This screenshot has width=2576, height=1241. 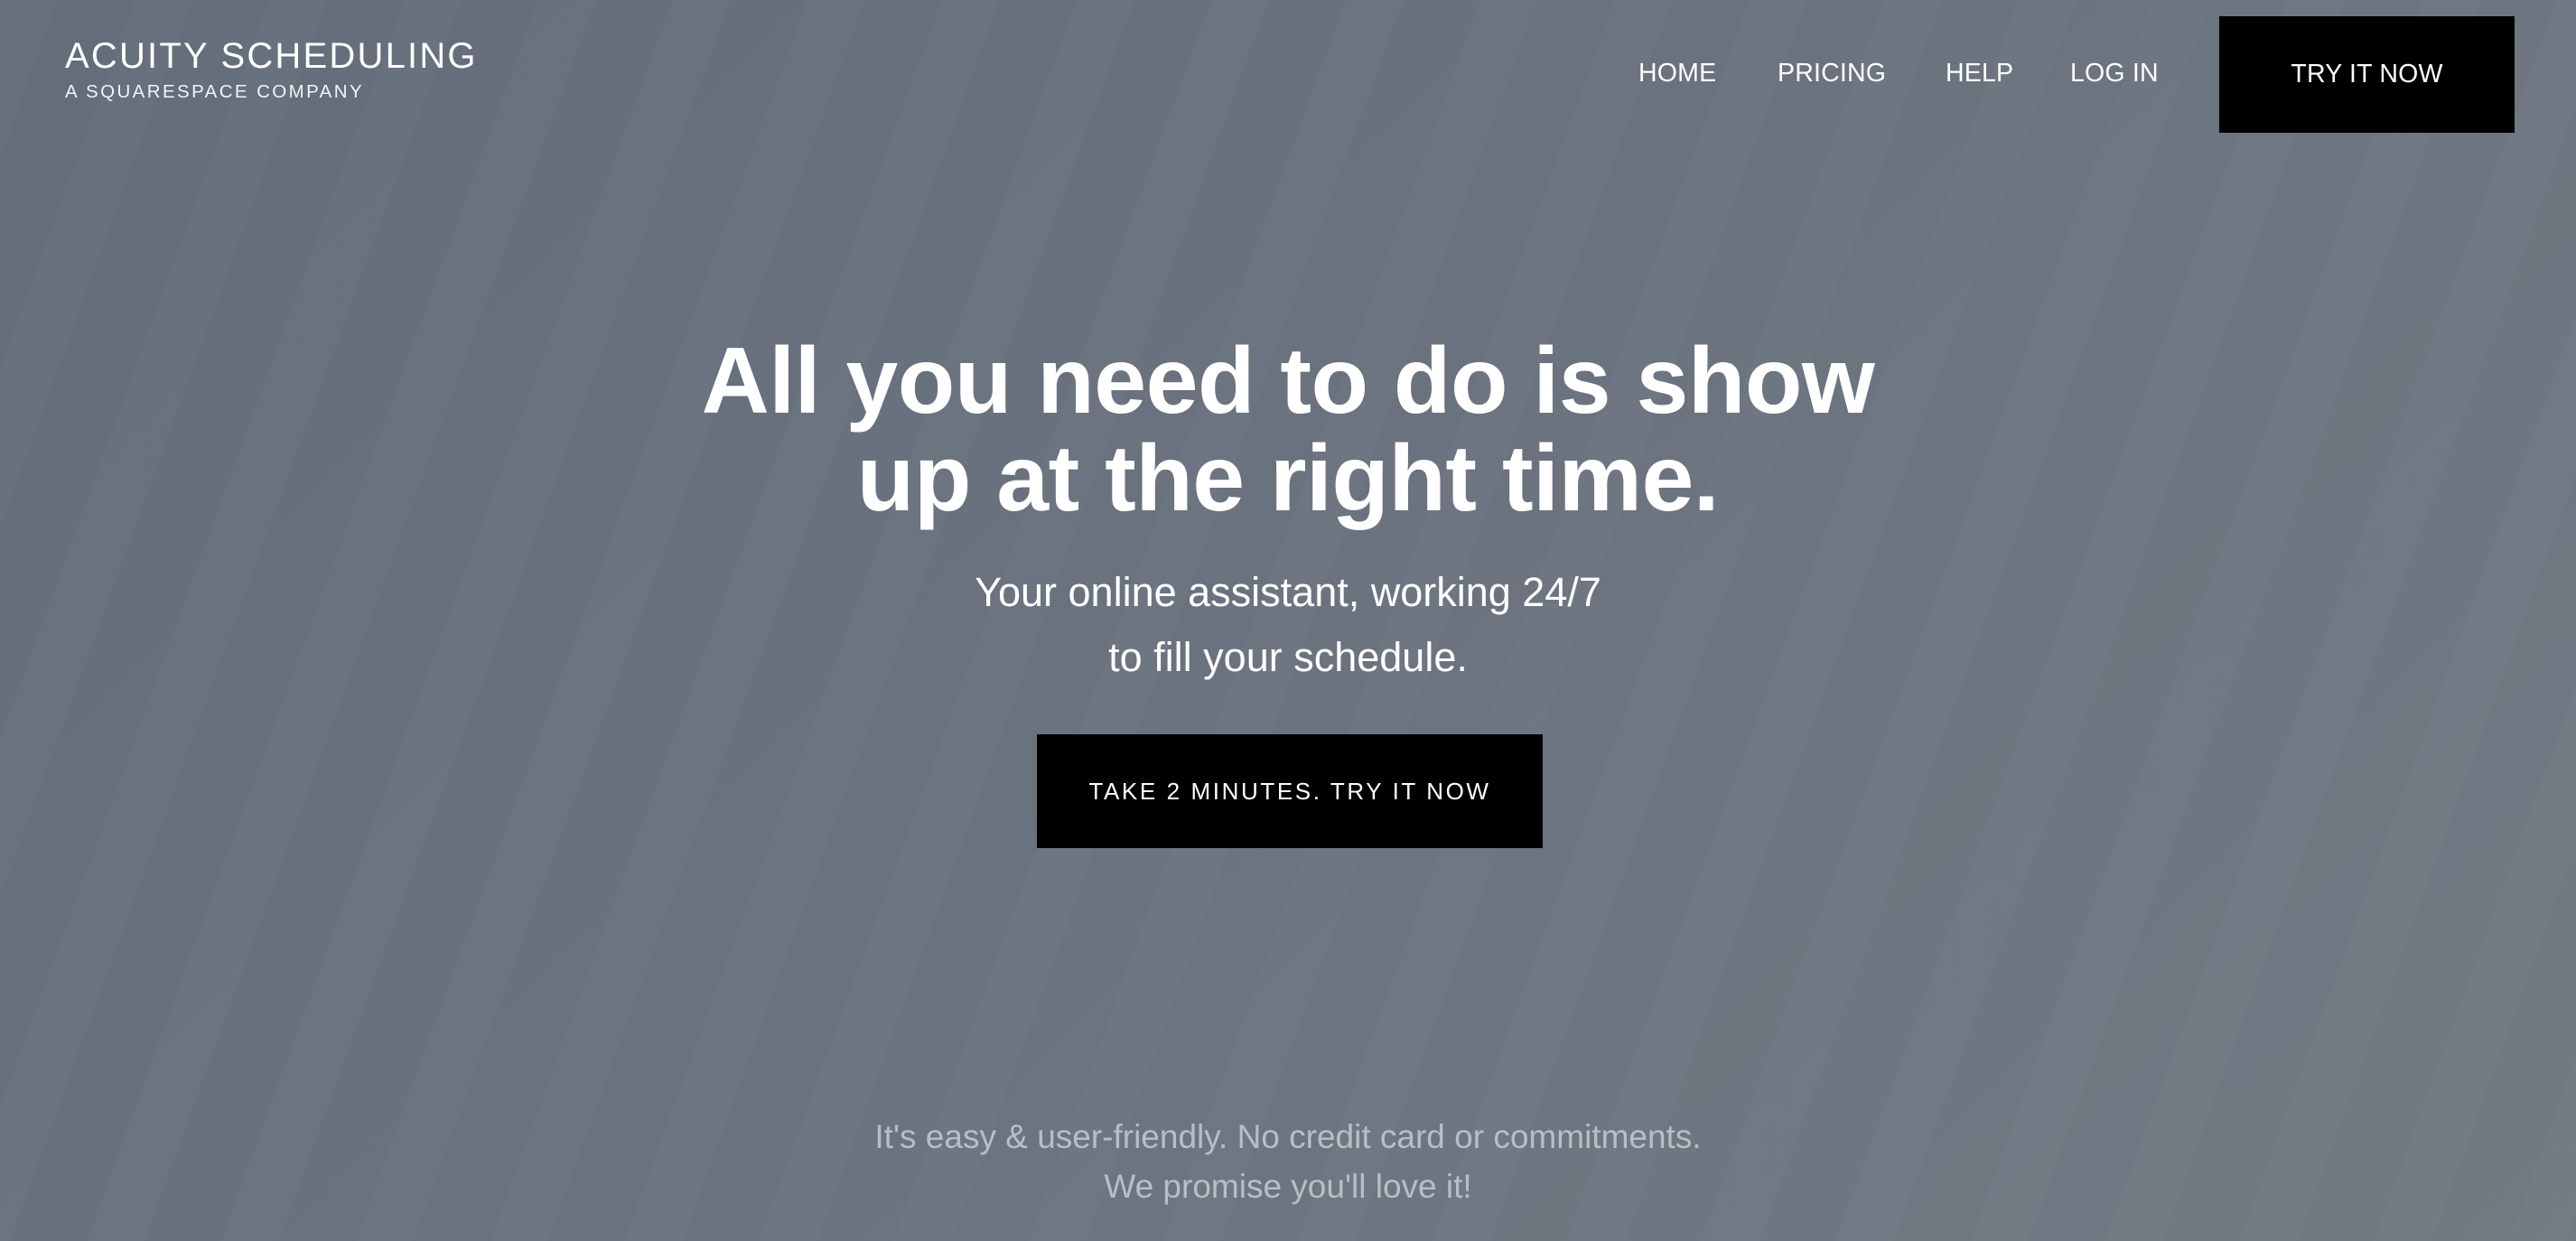 I want to click on take-2-minutes-try-it-now-button: TAKE 2 MINUTES. TRY IT NOW, so click(x=1290, y=791).